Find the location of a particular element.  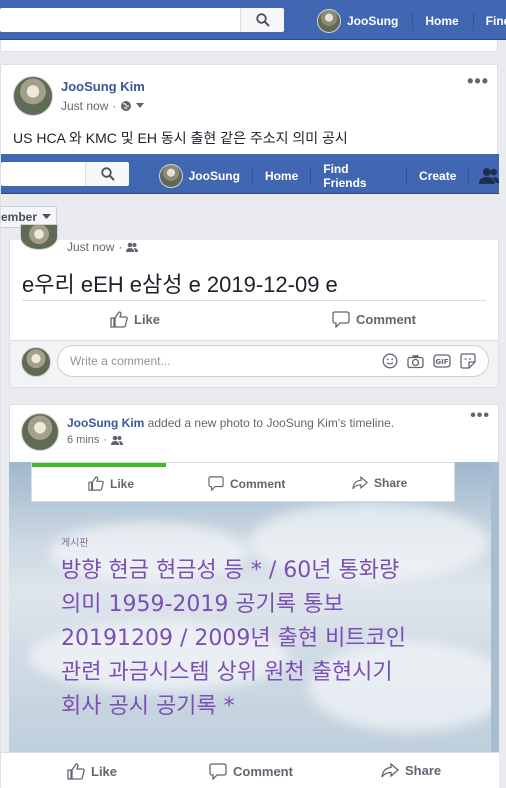

inner-nav-profile-link: JooSung is located at coordinates (214, 176).